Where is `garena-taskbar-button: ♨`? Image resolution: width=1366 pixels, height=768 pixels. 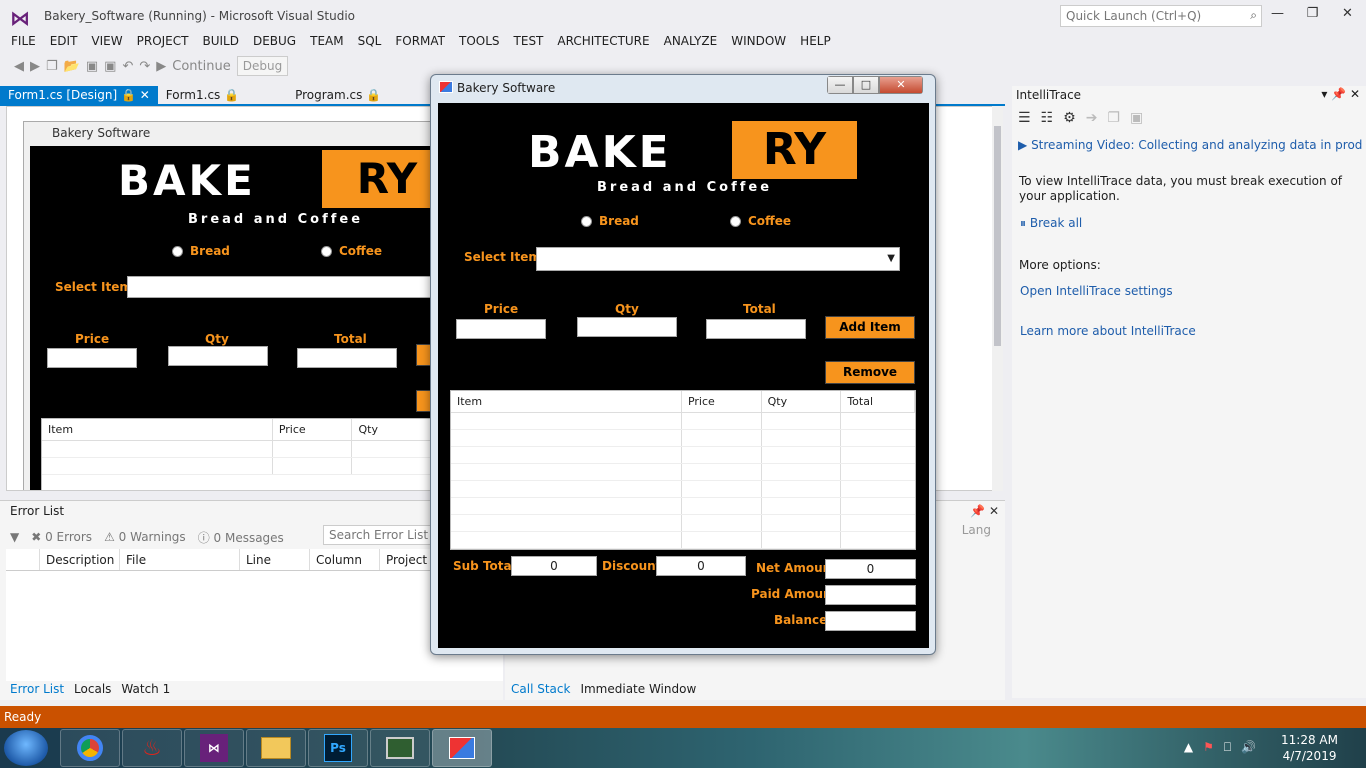
garena-taskbar-button: ♨ is located at coordinates (152, 748).